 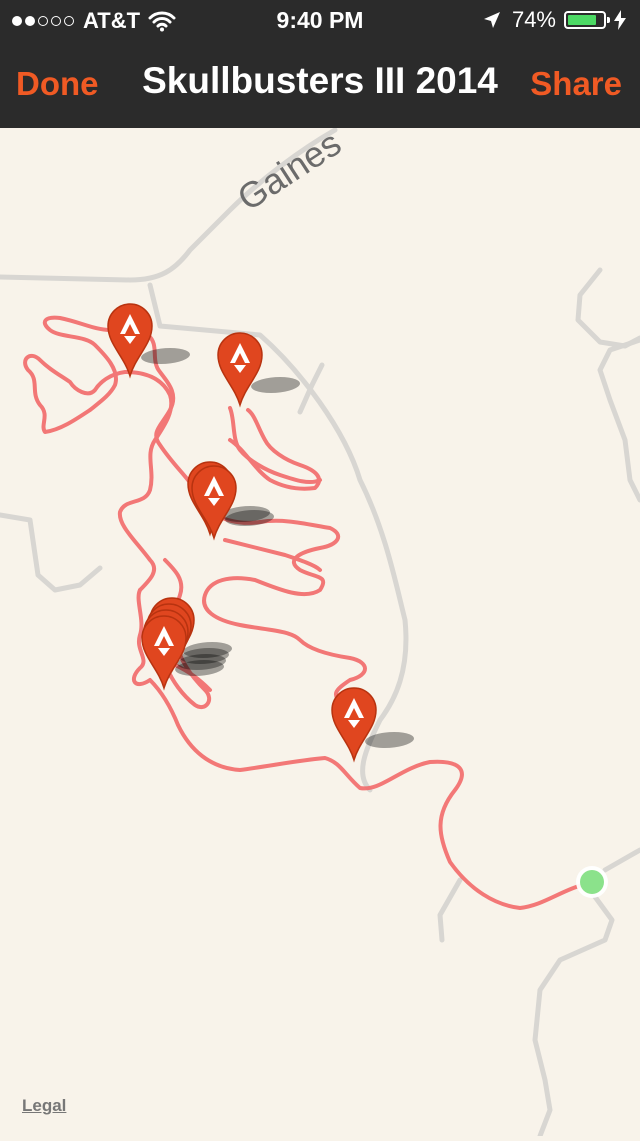 I want to click on end-marker, so click(x=592, y=882).